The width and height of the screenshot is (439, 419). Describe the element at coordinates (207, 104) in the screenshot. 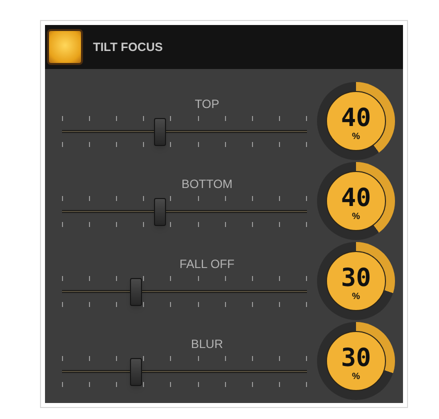

I see `slider-label: TOP` at that location.